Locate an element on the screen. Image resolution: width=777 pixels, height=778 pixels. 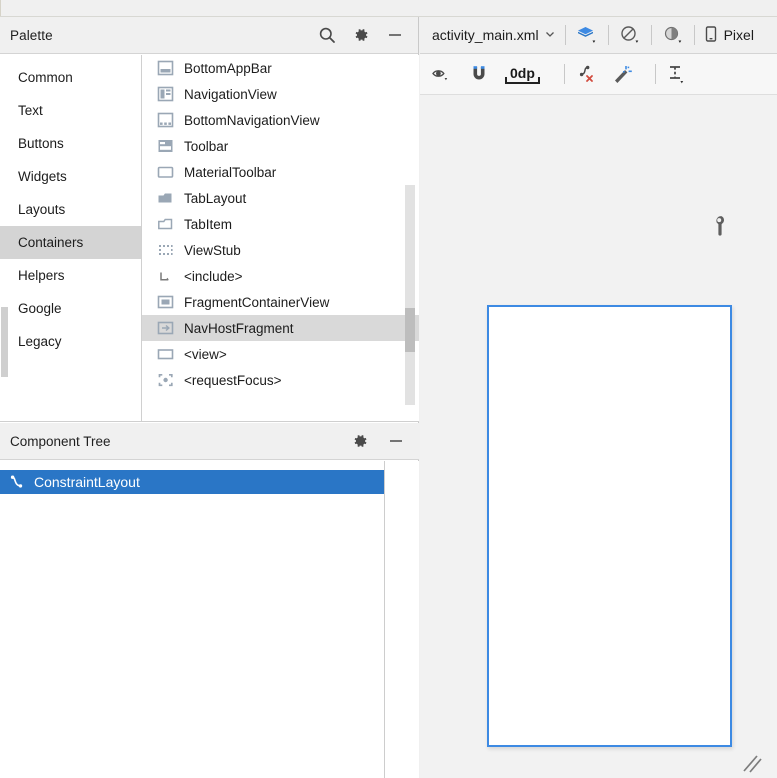
palette-scrollbar-track is located at coordinates (410, 295).